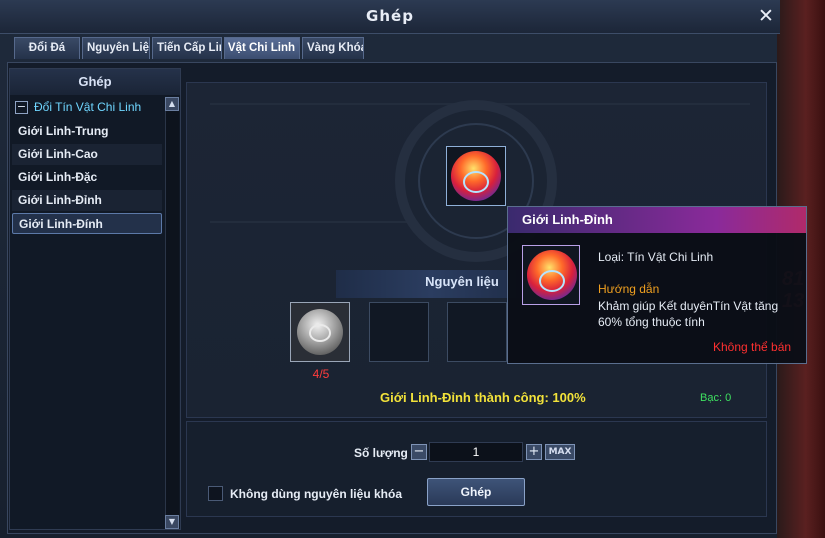 The image size is (825, 538). I want to click on recipe-list-header: Ghép, so click(95, 82).